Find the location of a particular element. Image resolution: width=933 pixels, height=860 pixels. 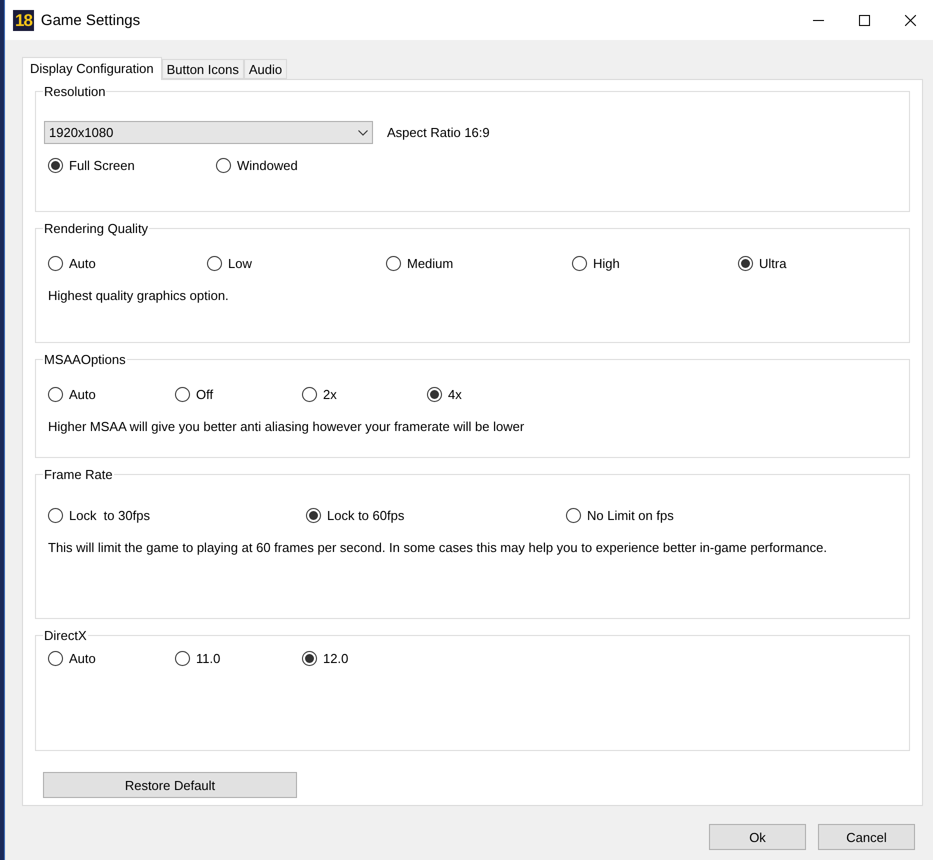

radio-button: Ultra is located at coordinates (762, 263).